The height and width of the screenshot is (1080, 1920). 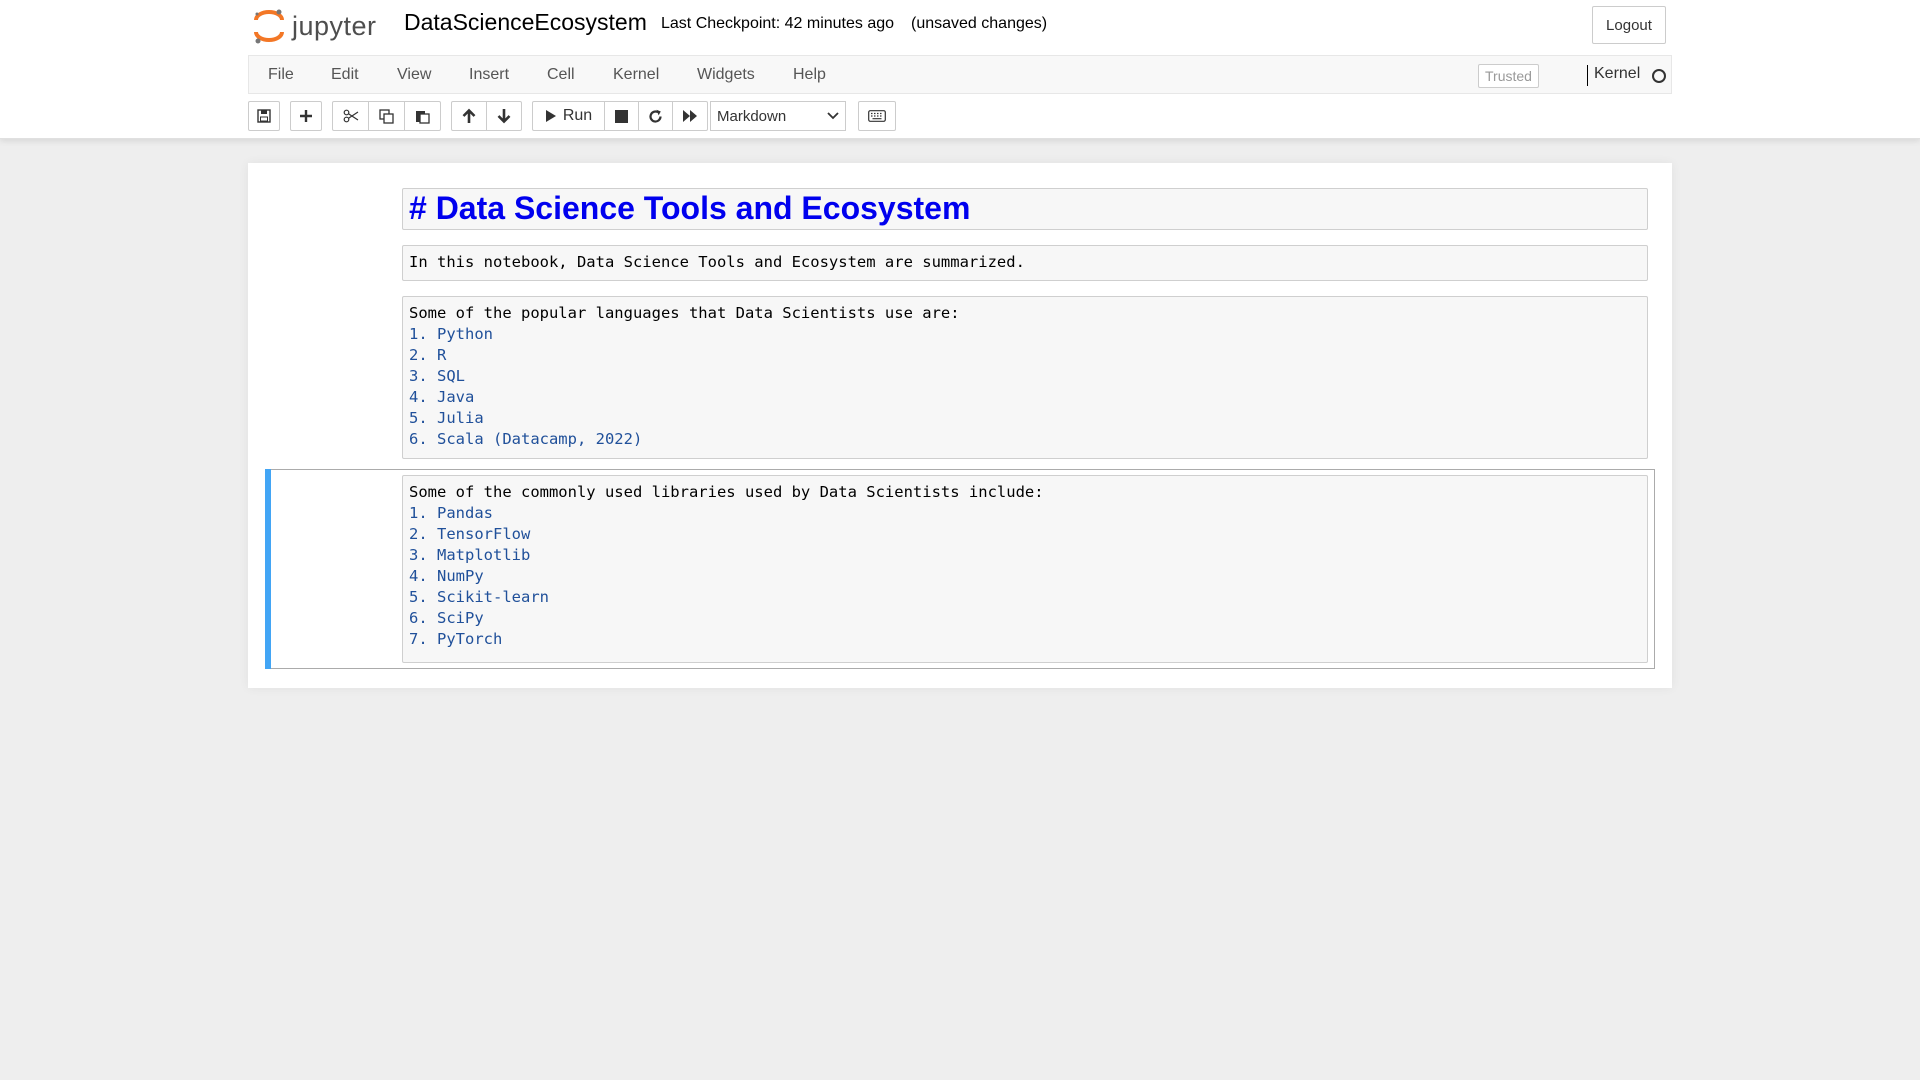 What do you see at coordinates (726, 75) in the screenshot?
I see `menu-widgets: Widgets` at bounding box center [726, 75].